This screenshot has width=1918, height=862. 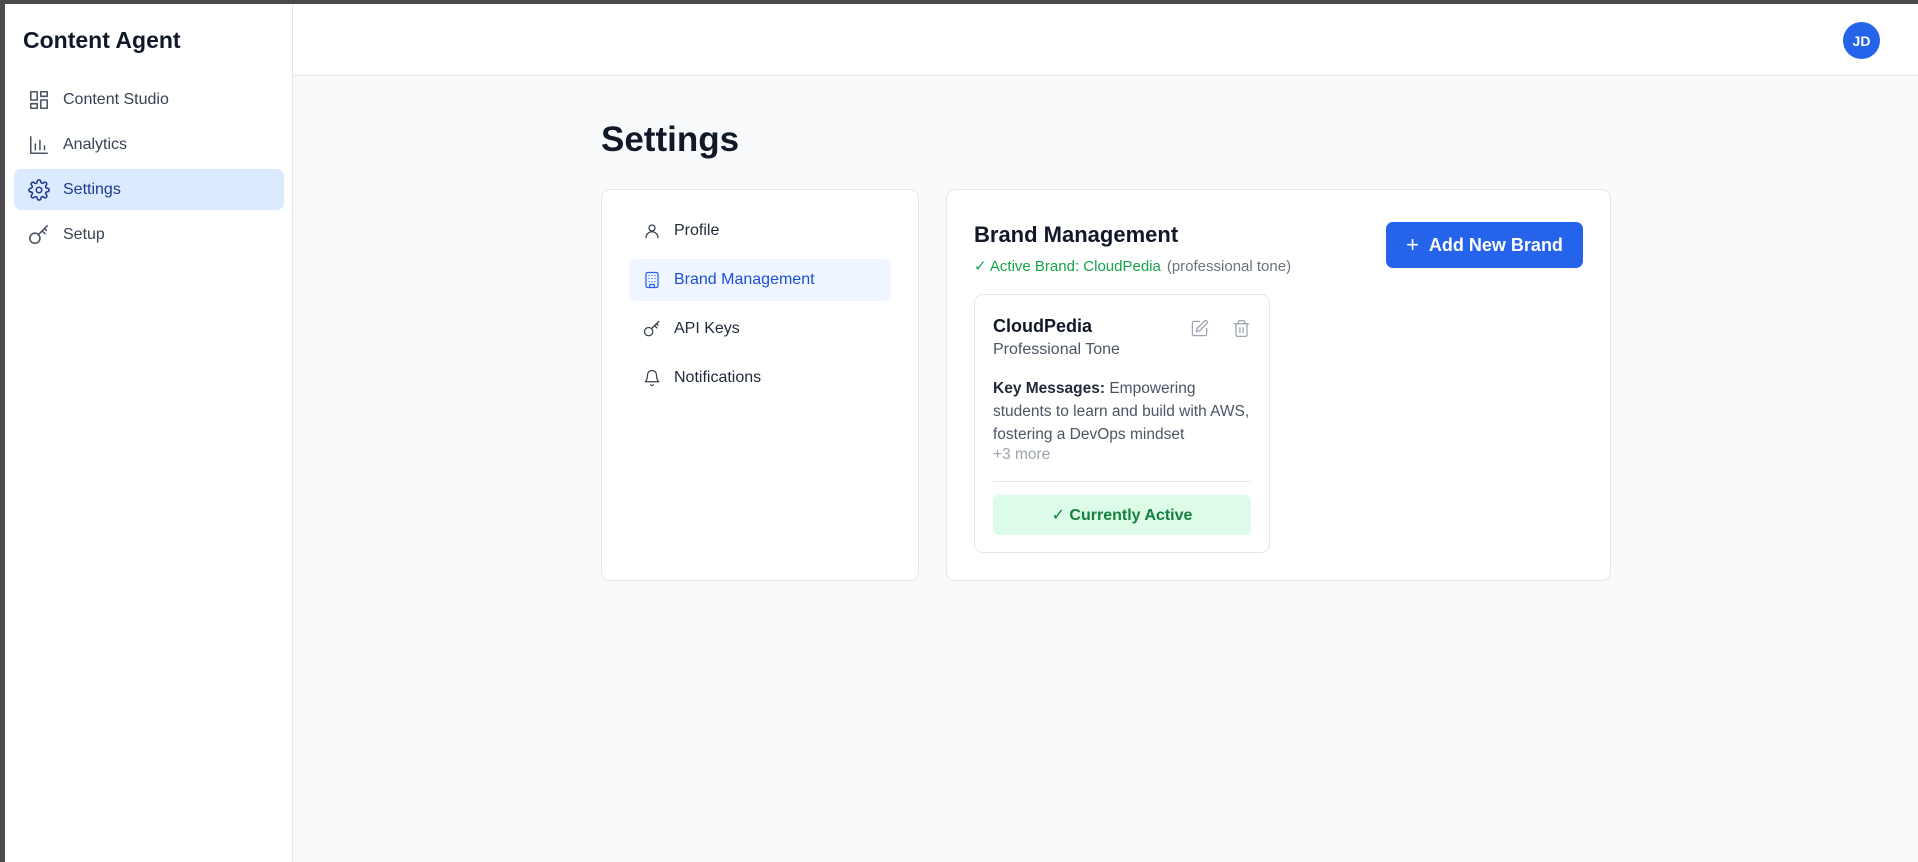 I want to click on add-new-brand-button: + Add New Brand, so click(x=1484, y=245).